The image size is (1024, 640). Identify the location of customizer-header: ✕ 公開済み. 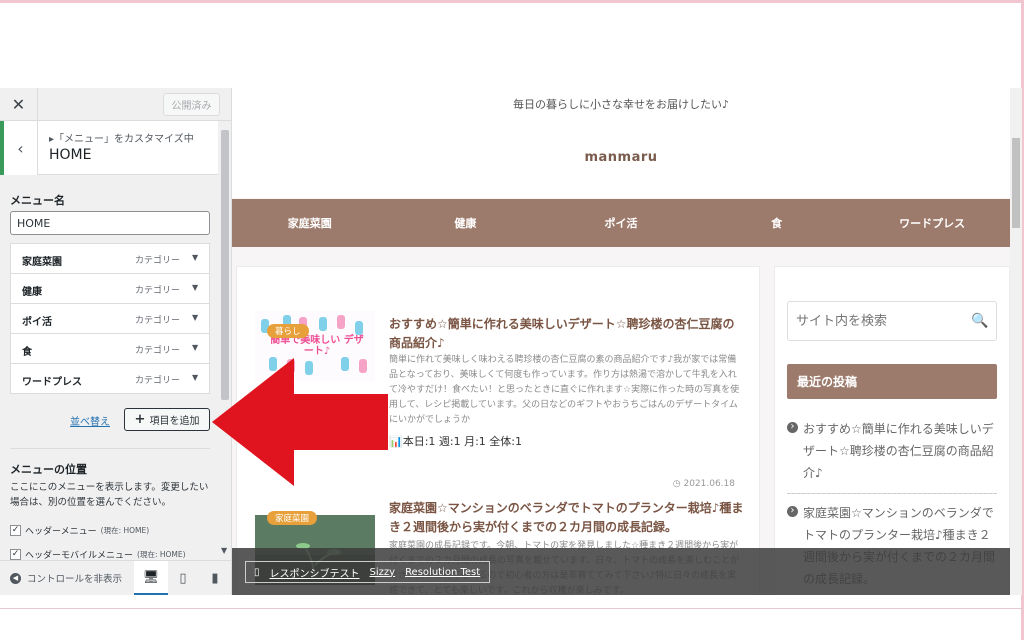
(115, 104).